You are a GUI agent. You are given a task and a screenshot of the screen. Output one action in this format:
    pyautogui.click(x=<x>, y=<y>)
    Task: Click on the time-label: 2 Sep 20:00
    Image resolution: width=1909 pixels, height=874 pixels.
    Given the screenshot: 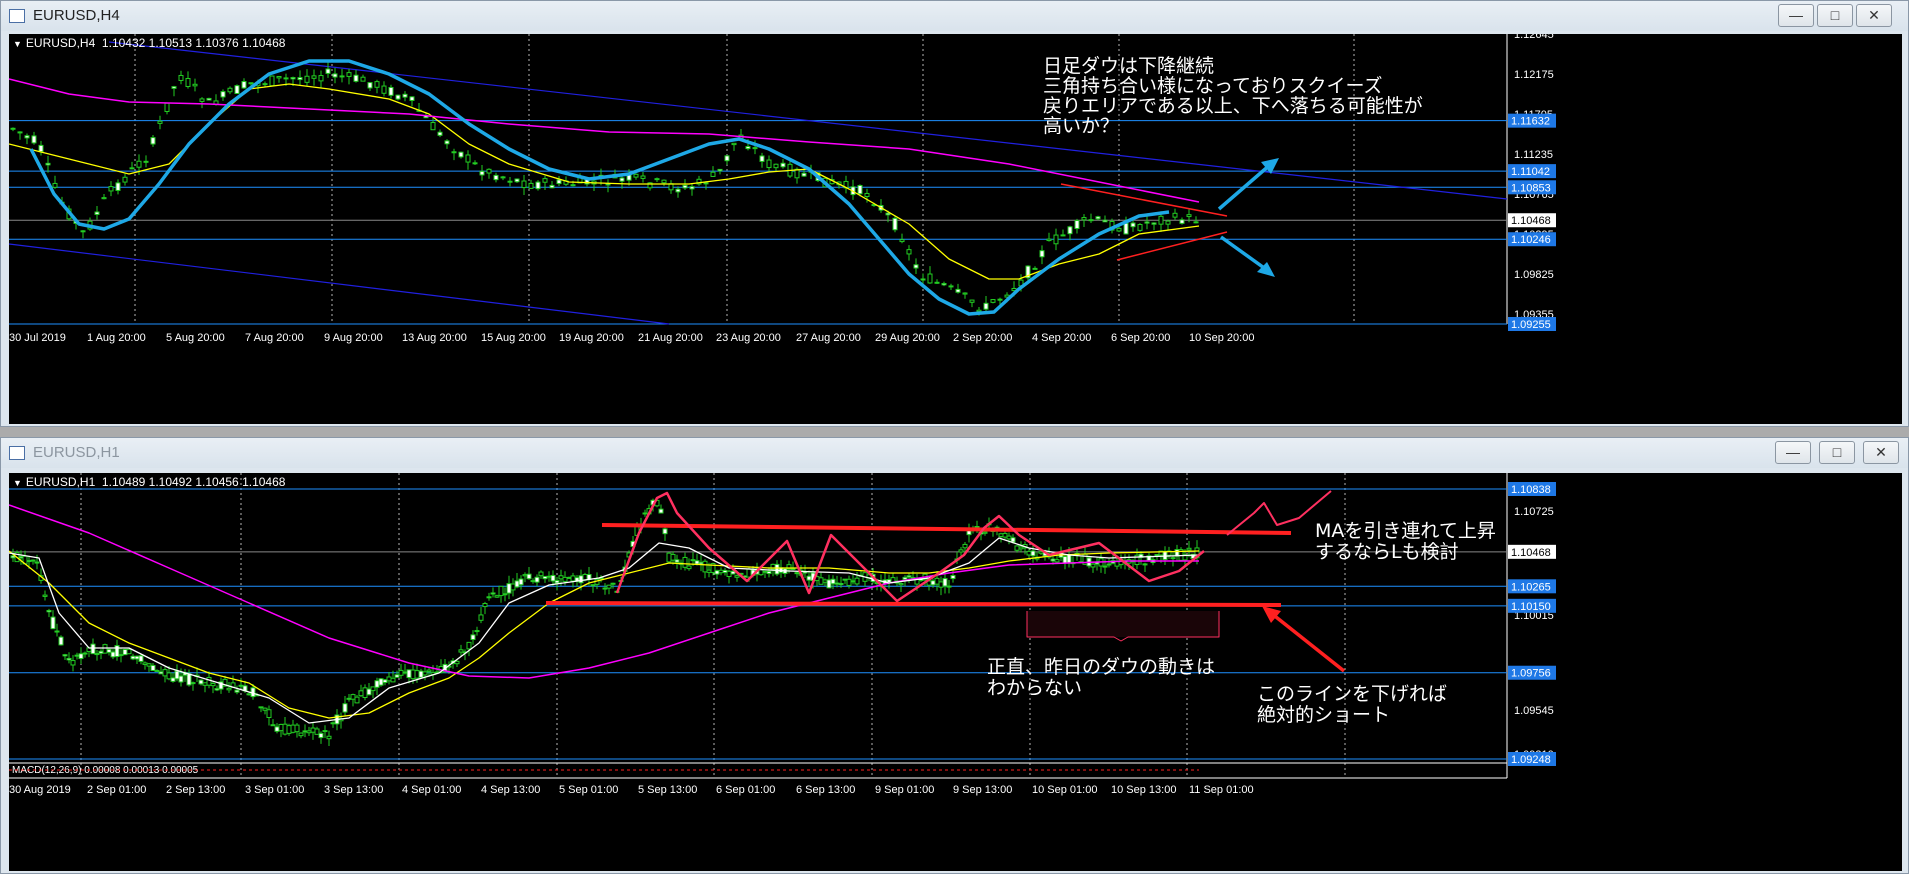 What is the action you would take?
    pyautogui.click(x=982, y=338)
    